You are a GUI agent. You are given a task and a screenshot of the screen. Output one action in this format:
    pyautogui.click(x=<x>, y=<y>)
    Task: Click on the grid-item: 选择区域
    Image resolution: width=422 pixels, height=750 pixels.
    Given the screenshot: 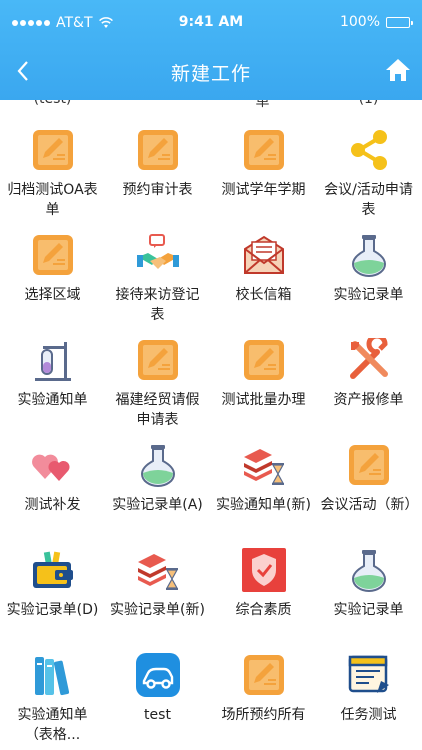 What is the action you would take?
    pyautogui.click(x=52, y=277)
    